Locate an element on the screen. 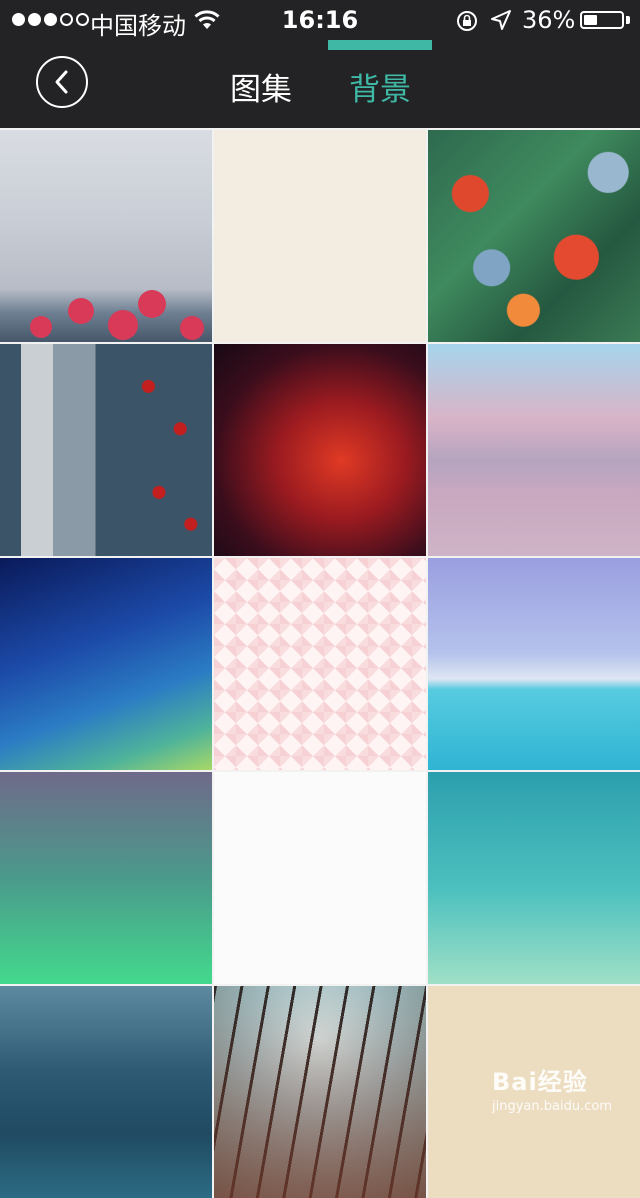 This screenshot has width=640, height=1198. background-thumbnail-tropical-floral is located at coordinates (534, 236).